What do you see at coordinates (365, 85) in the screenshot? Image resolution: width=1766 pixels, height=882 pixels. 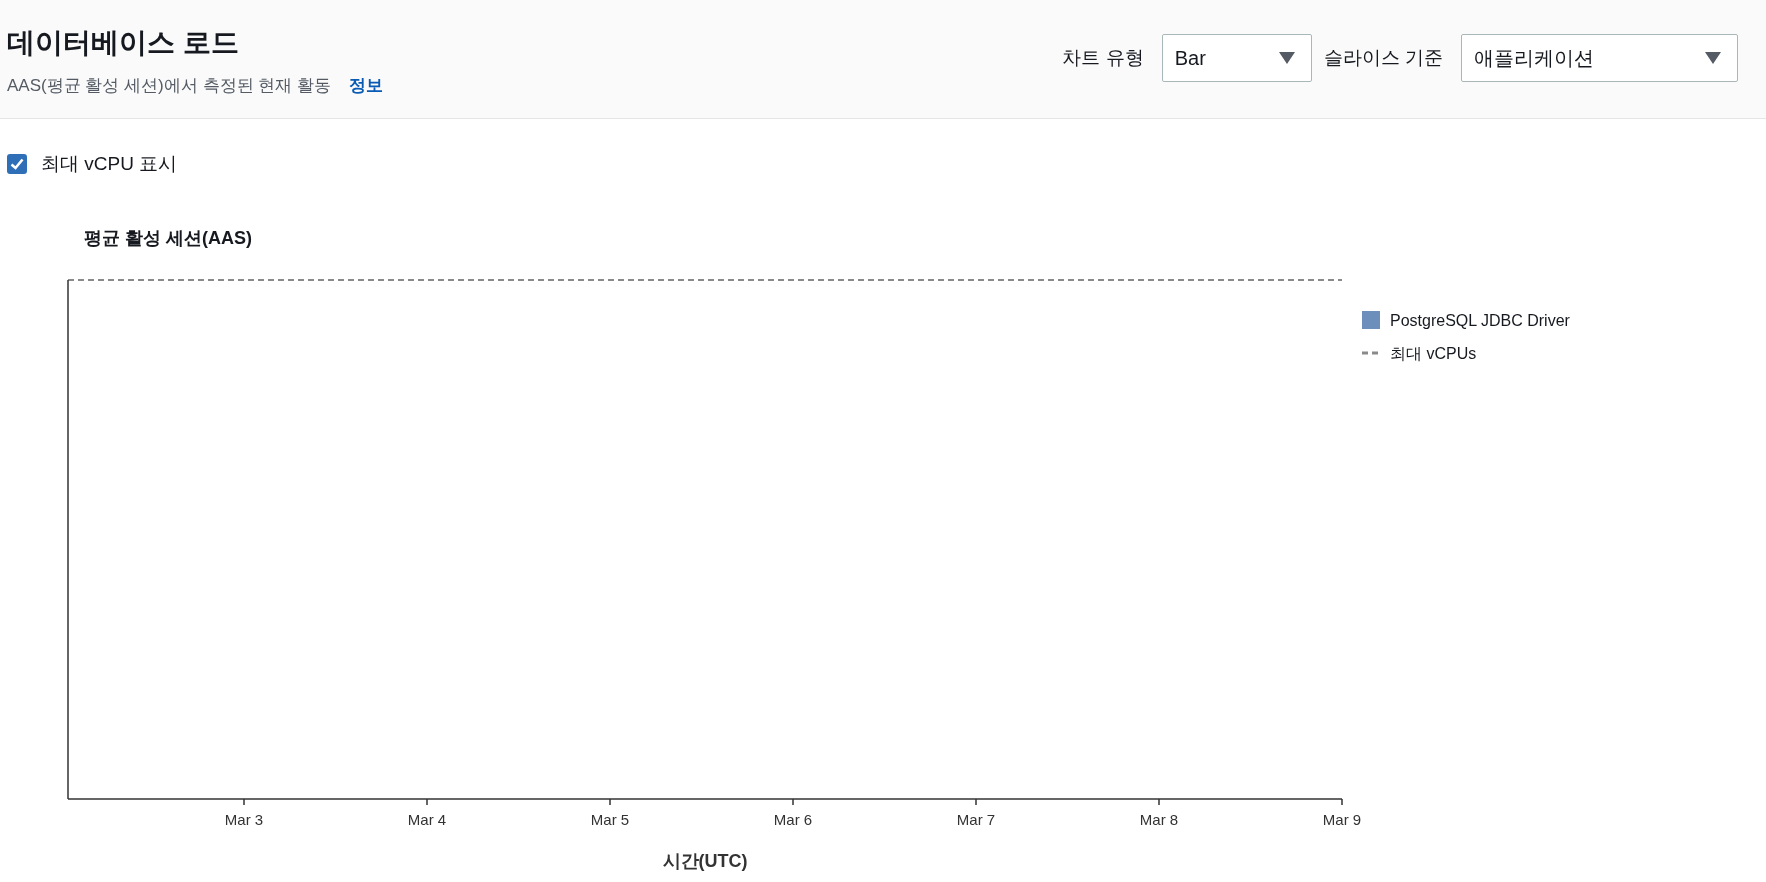 I see `info-link: 정보` at bounding box center [365, 85].